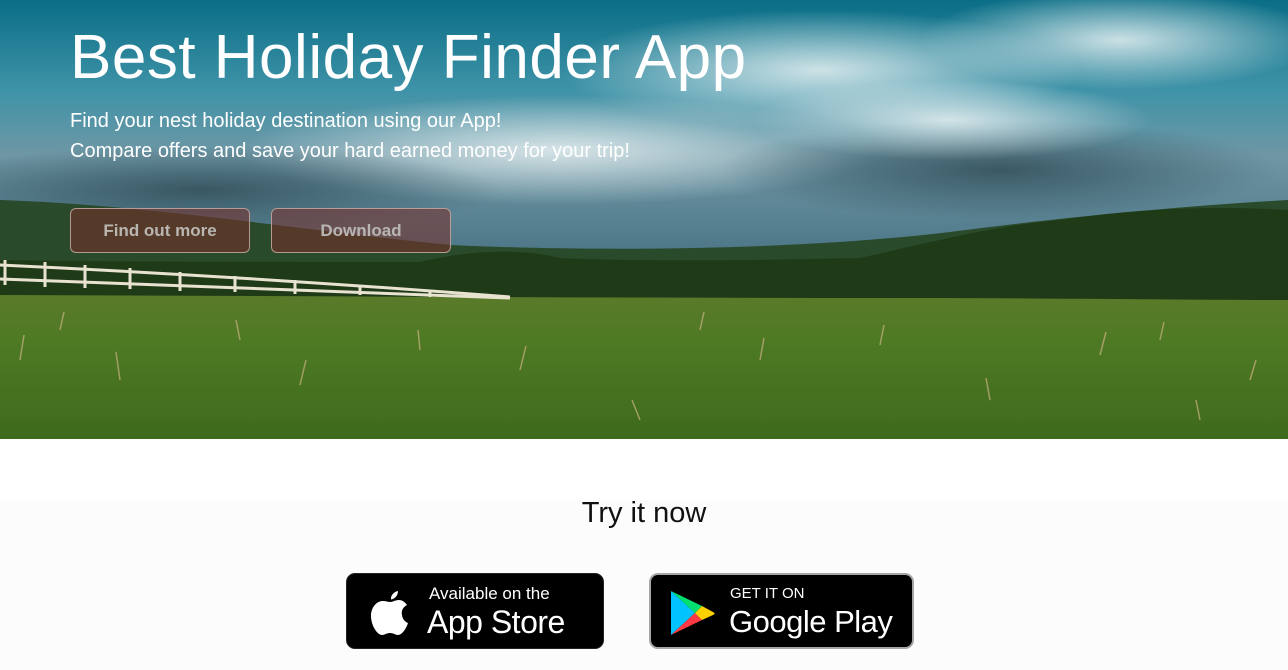 The height and width of the screenshot is (670, 1288). I want to click on google-play-small-text: GET IT ON, so click(767, 593).